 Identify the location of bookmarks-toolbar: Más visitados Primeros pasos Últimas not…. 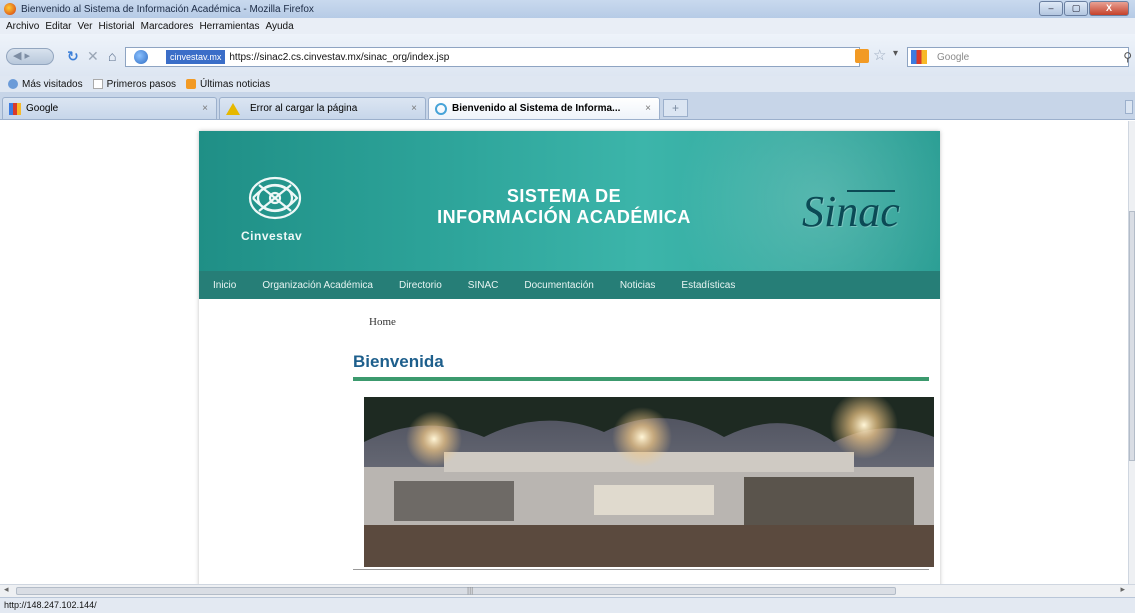
(567, 84).